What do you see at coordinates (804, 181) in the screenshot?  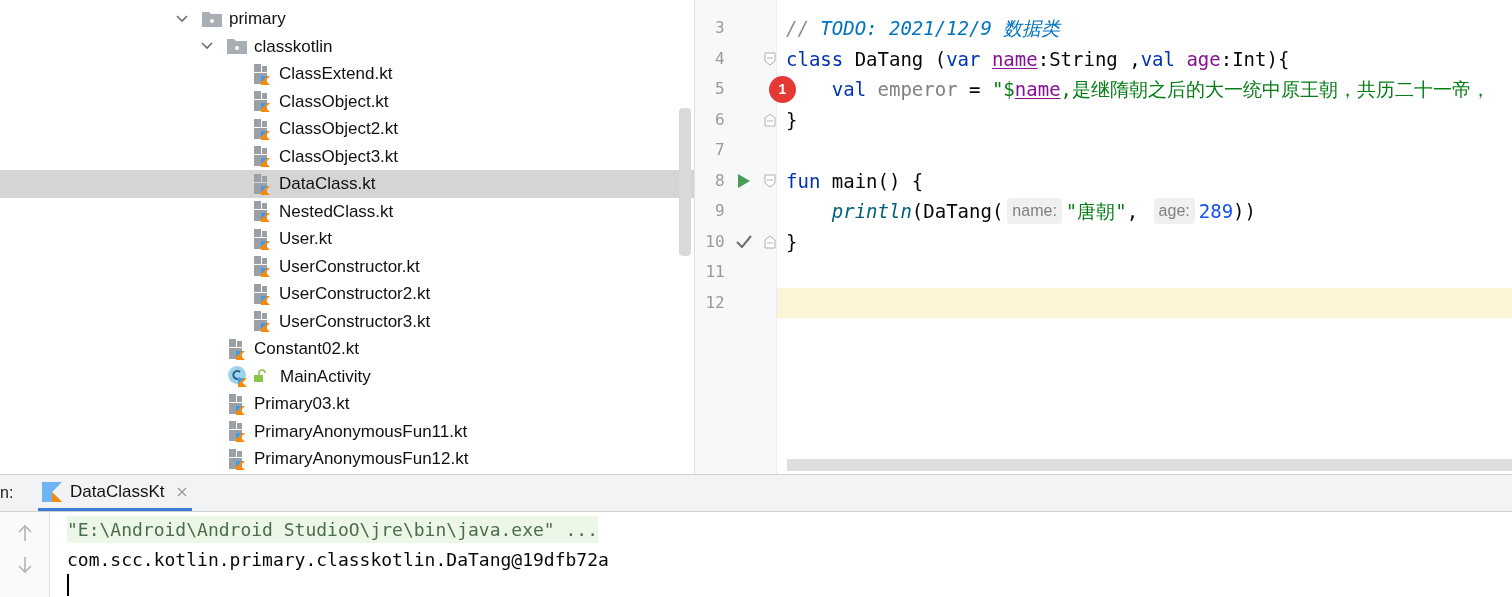 I see `code-token: fun` at bounding box center [804, 181].